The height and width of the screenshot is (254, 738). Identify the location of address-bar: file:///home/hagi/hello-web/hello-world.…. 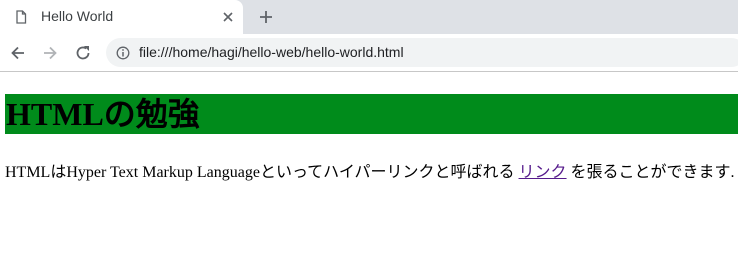
(422, 52).